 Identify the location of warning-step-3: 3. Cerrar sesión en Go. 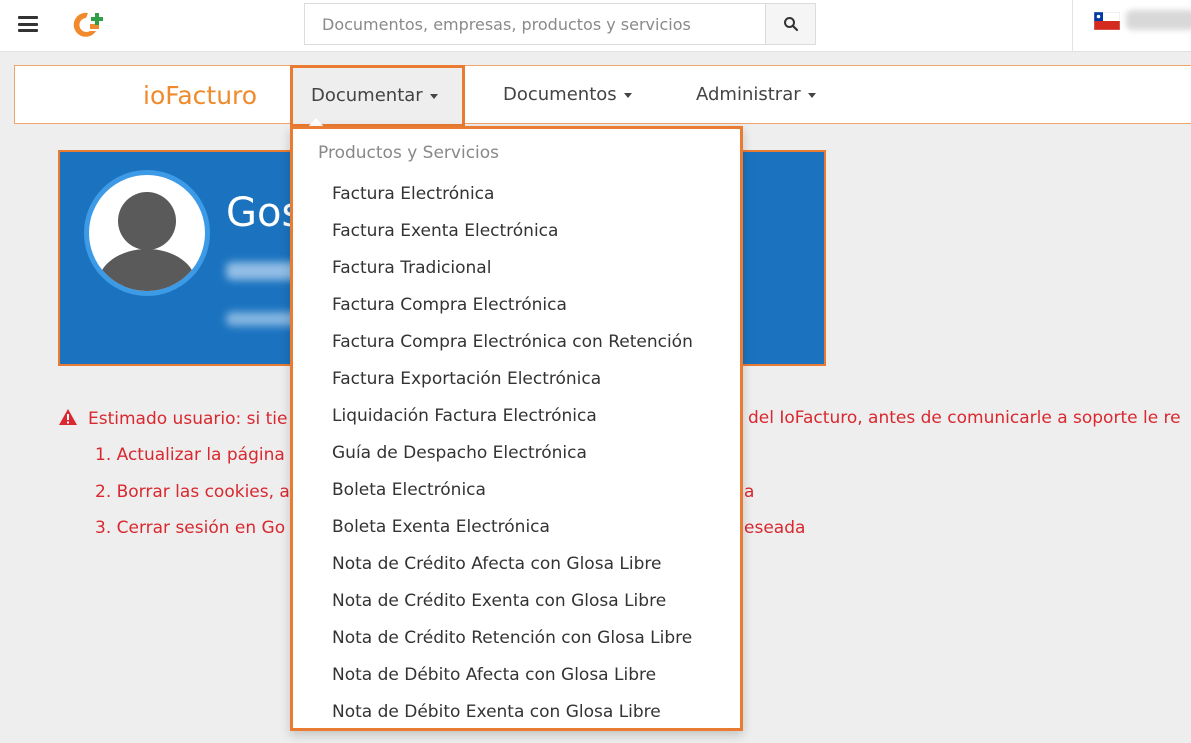
(190, 528).